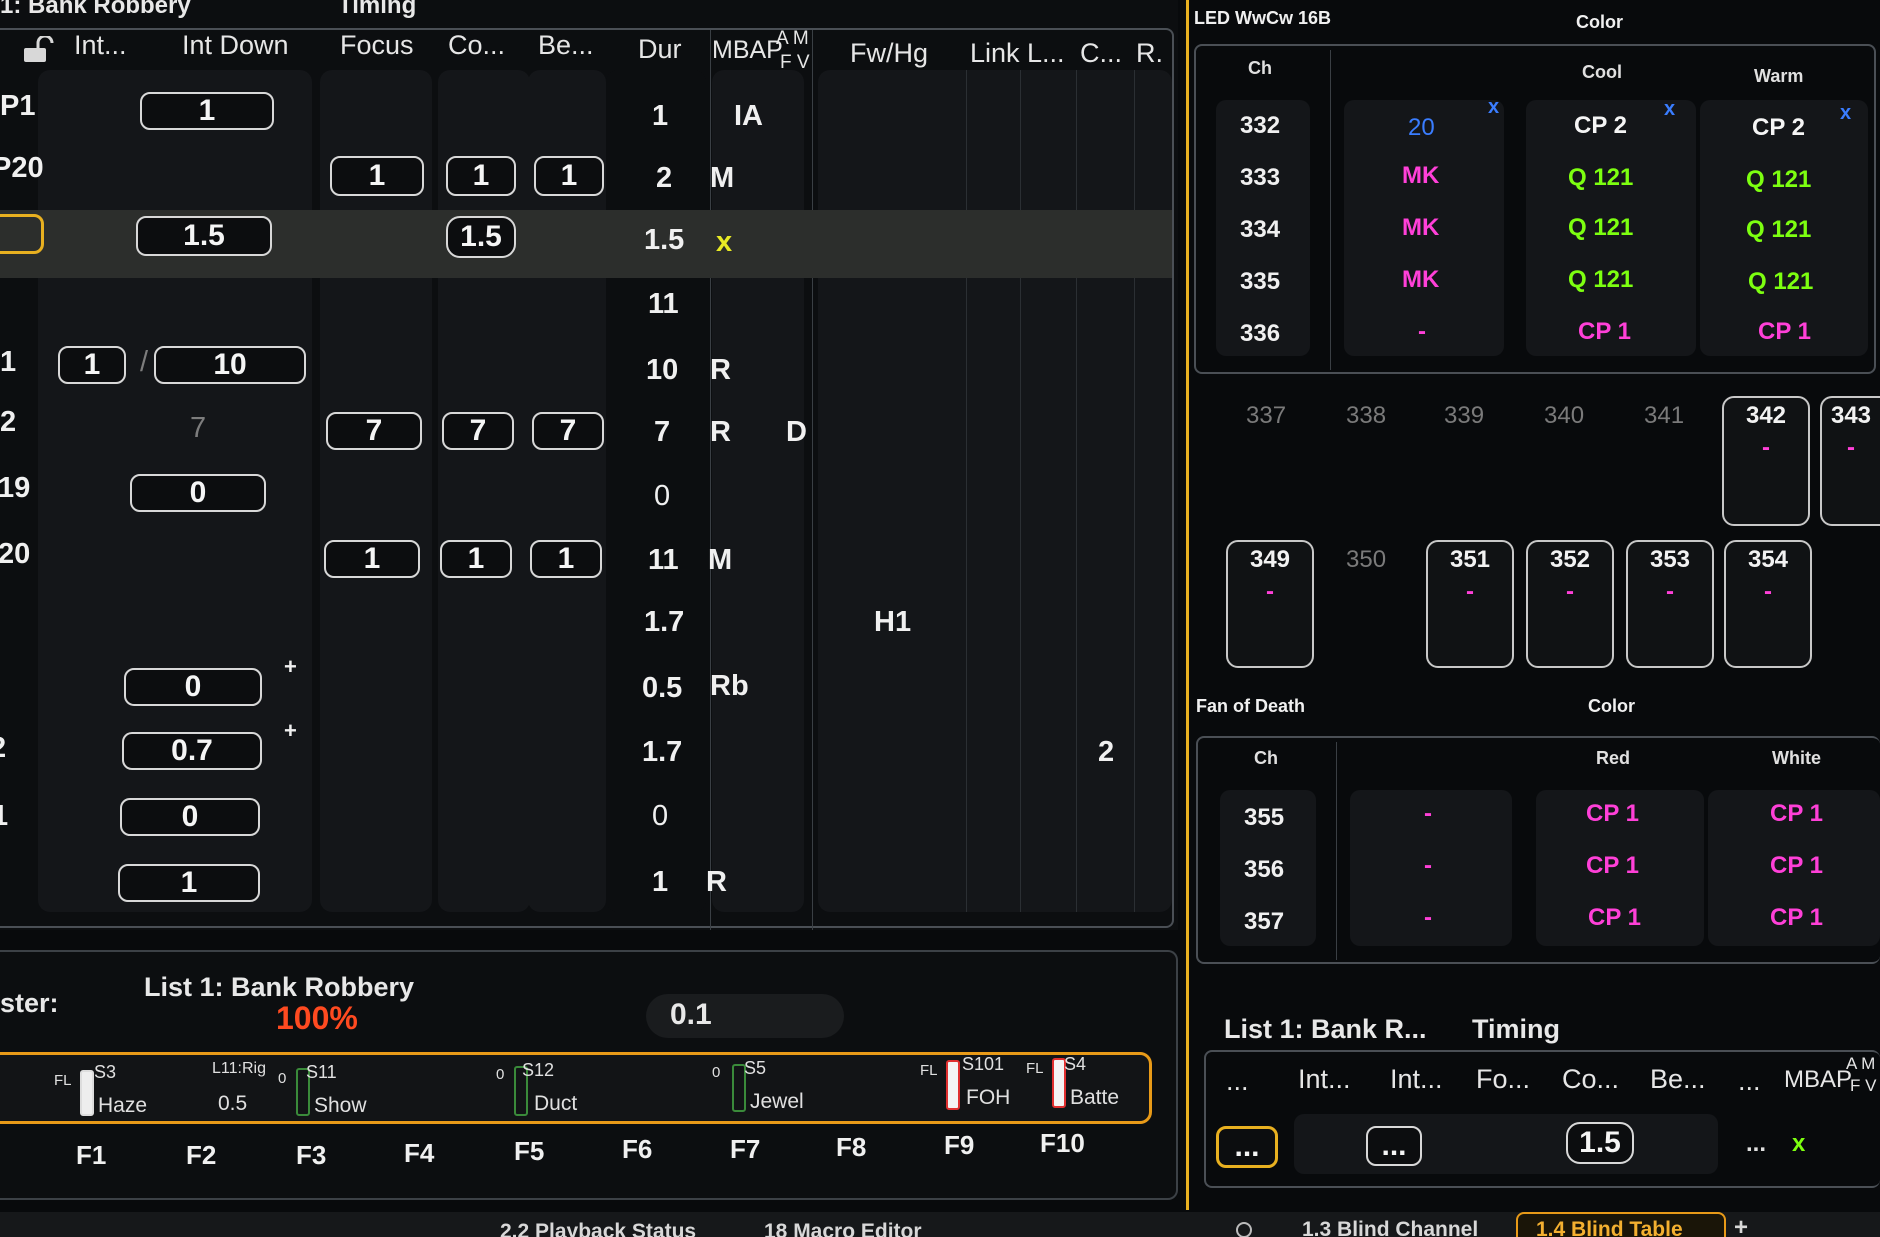 The height and width of the screenshot is (1237, 1880). I want to click on settings-icon, so click(1244, 1227).